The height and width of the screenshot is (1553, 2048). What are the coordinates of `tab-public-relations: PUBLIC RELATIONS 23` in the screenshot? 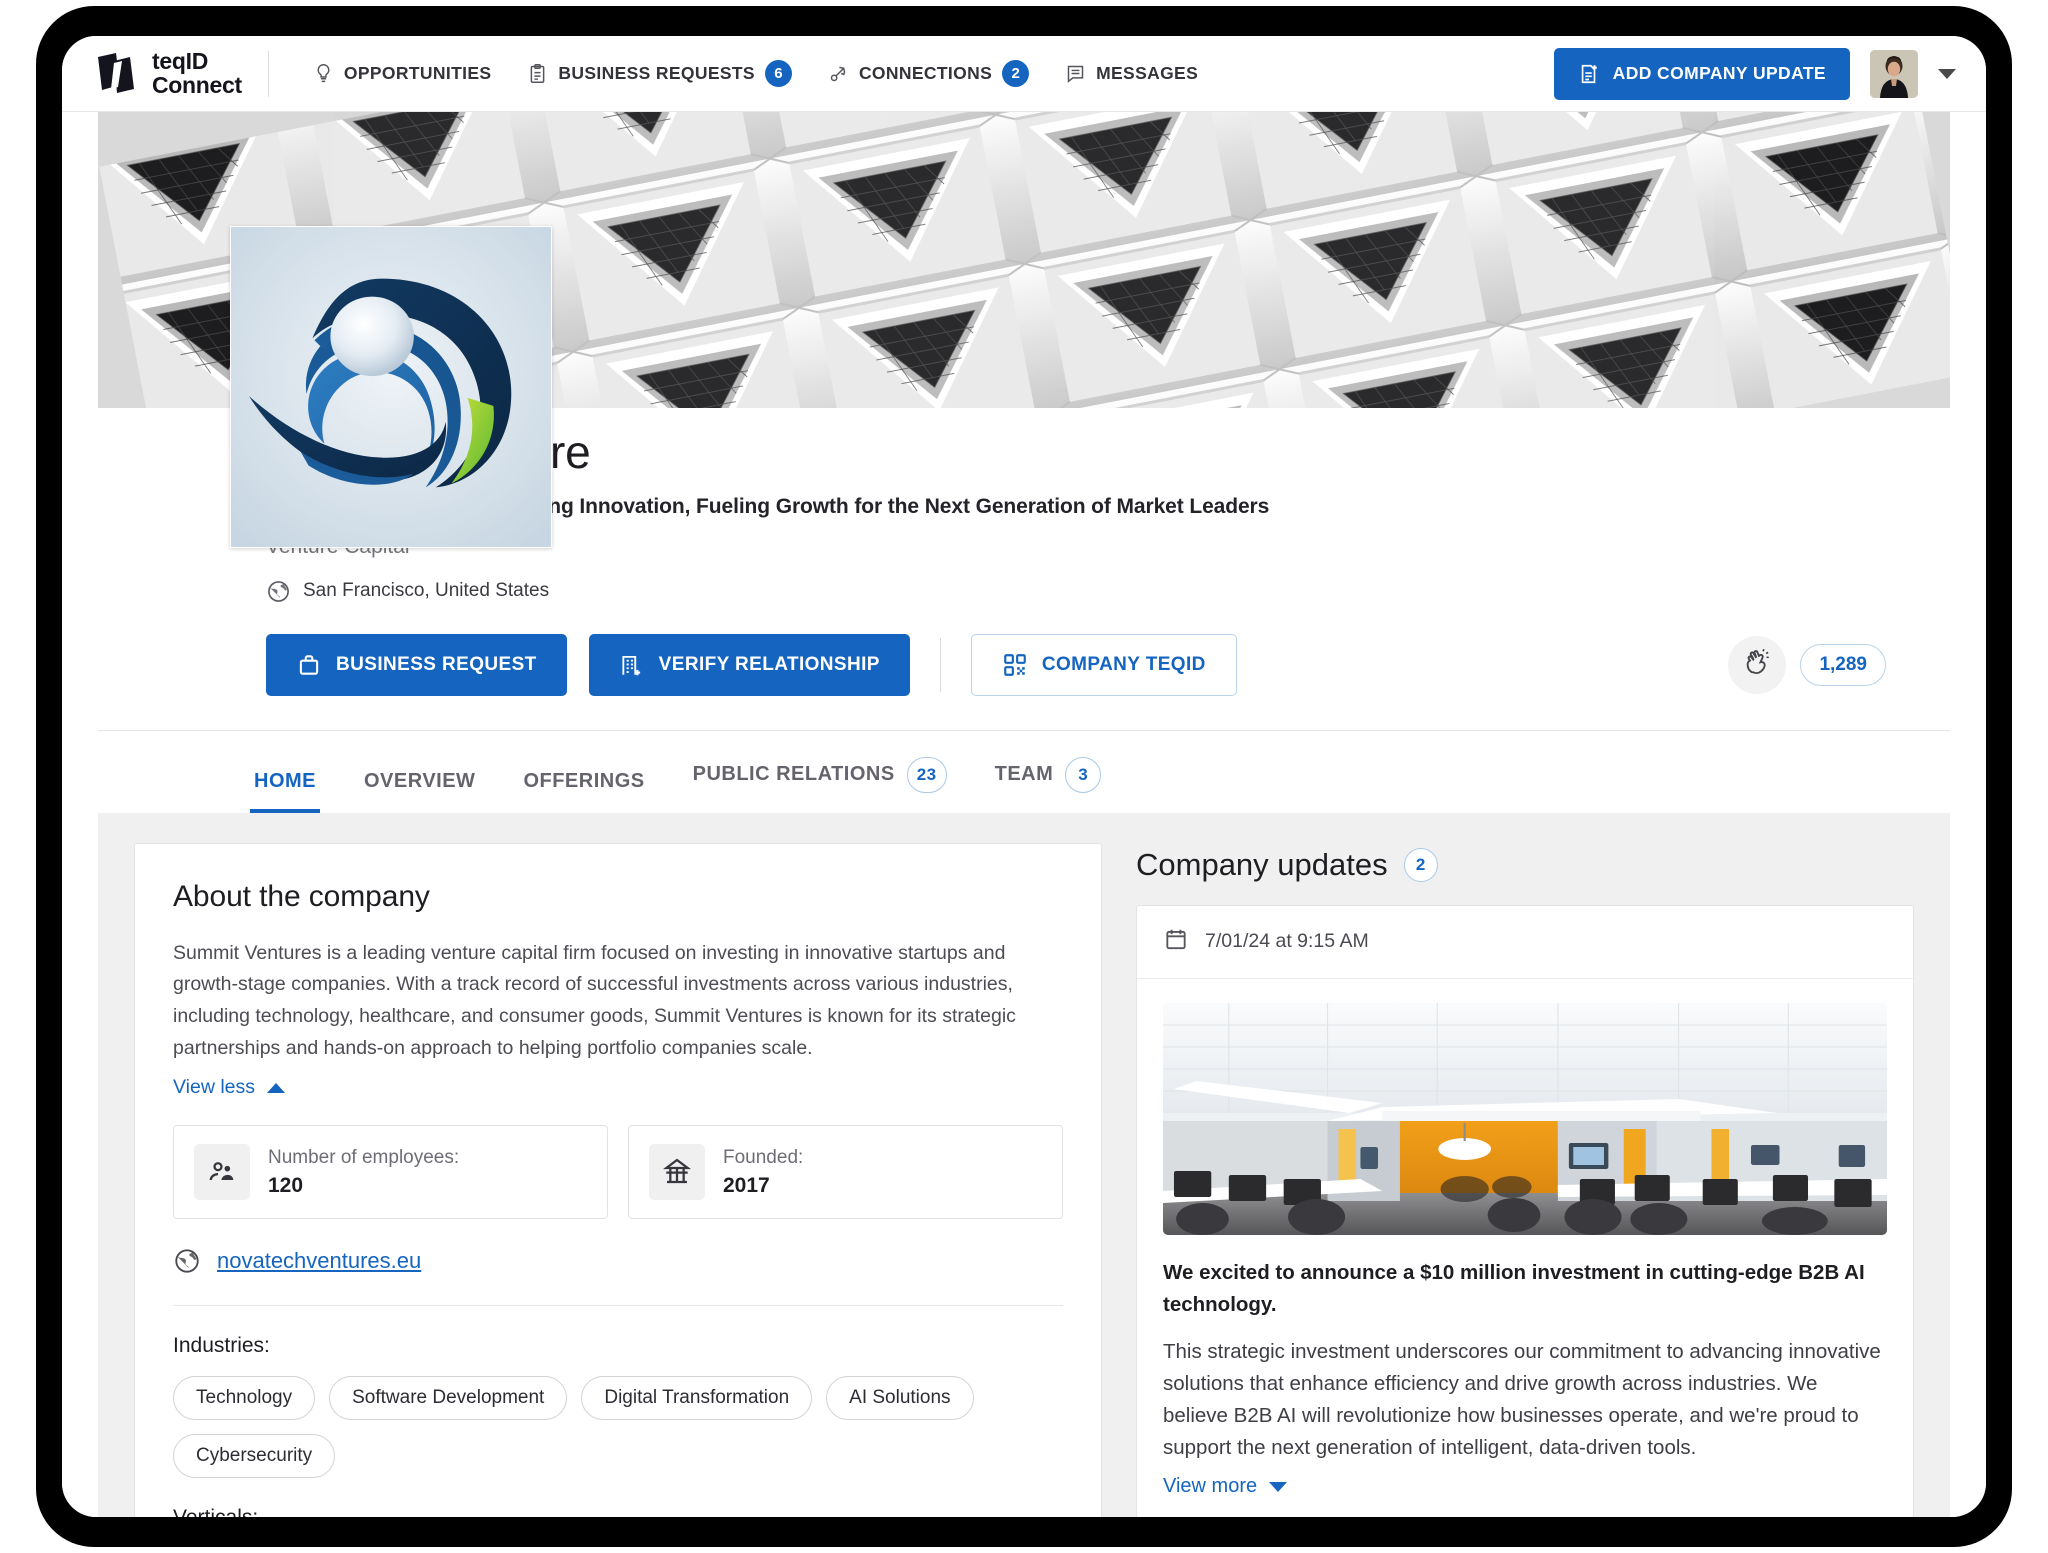 It's located at (820, 772).